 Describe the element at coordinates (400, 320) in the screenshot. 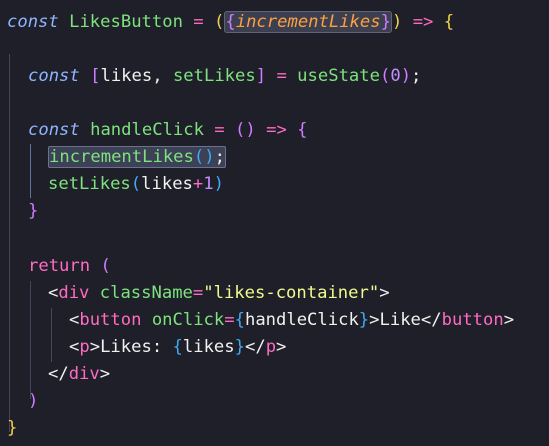

I see `text-like: Like` at that location.